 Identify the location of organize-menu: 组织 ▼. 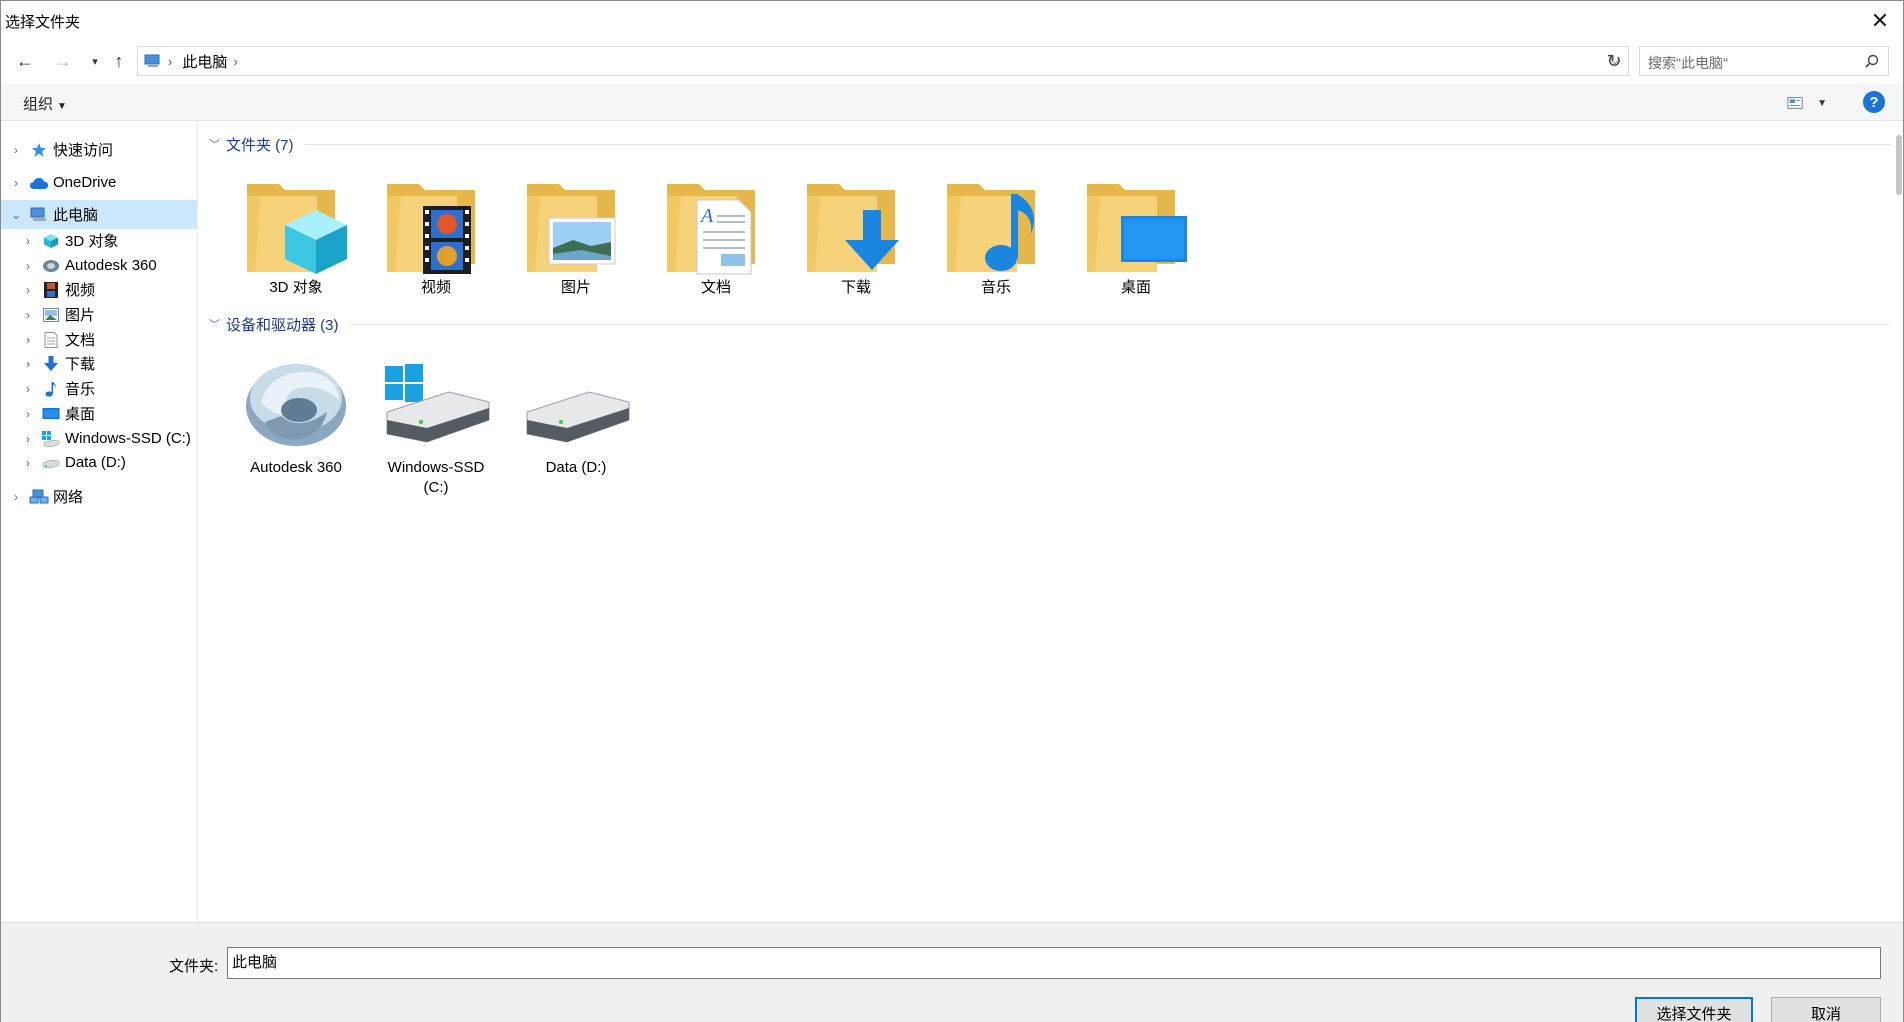
(45, 103).